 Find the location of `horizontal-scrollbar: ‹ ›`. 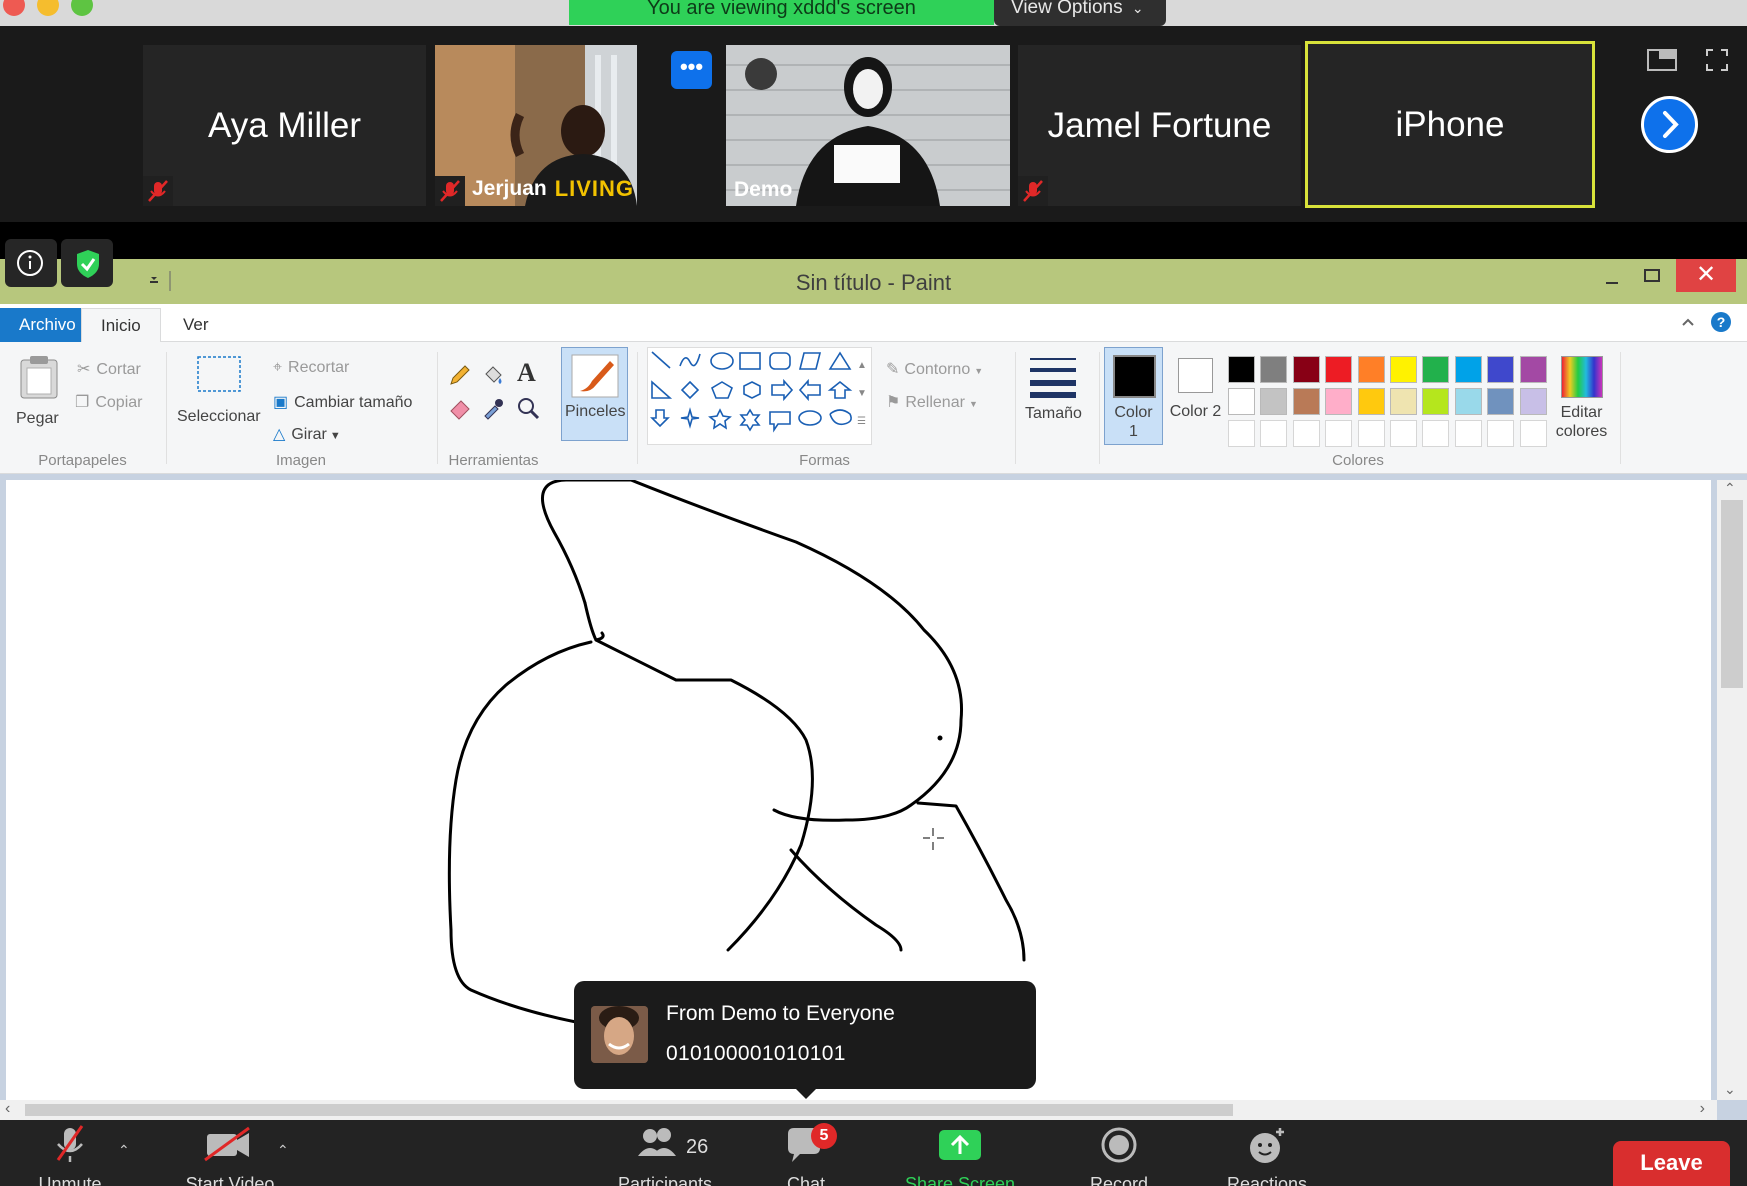

horizontal-scrollbar: ‹ › is located at coordinates (858, 1110).